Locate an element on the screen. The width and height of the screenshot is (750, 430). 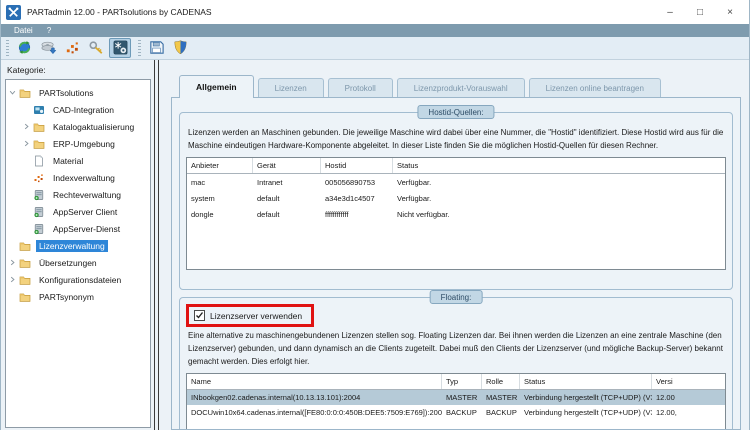
floating-group-title: Floating: is located at coordinates (456, 297).